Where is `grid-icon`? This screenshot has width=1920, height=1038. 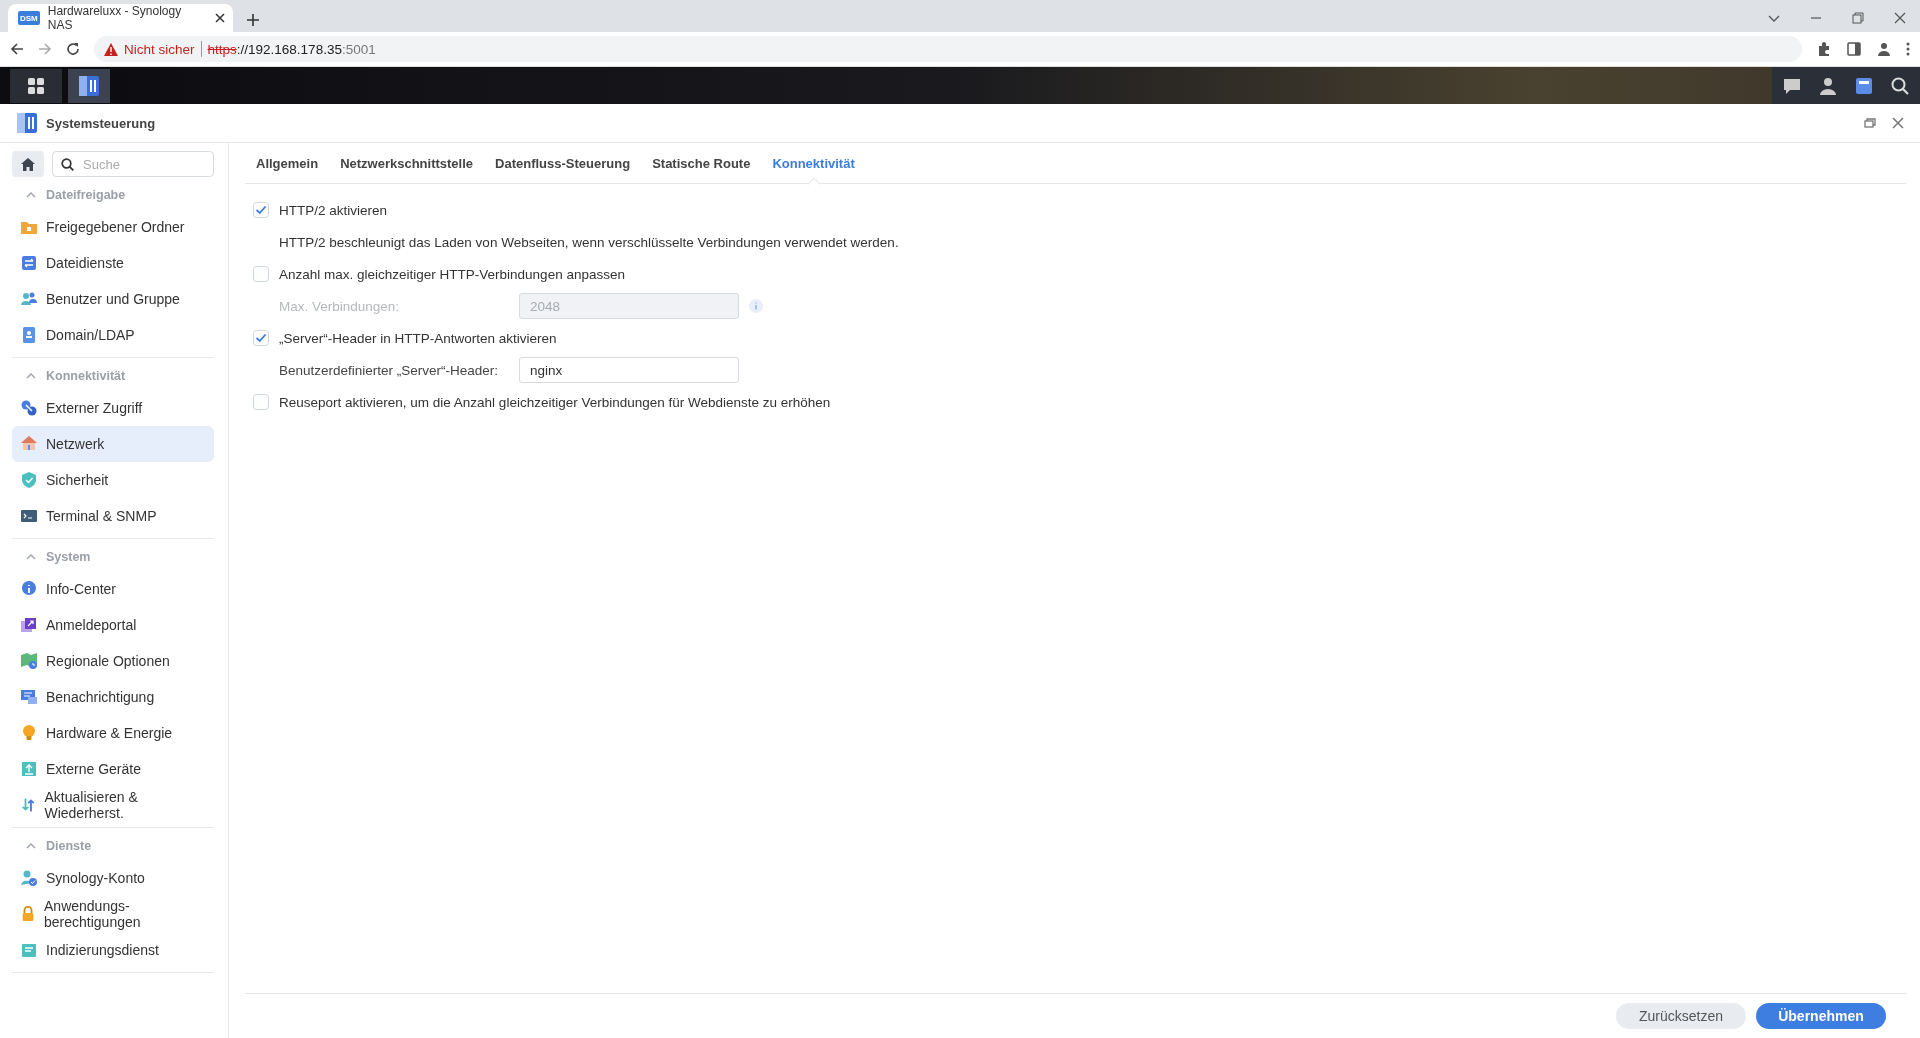
grid-icon is located at coordinates (36, 85).